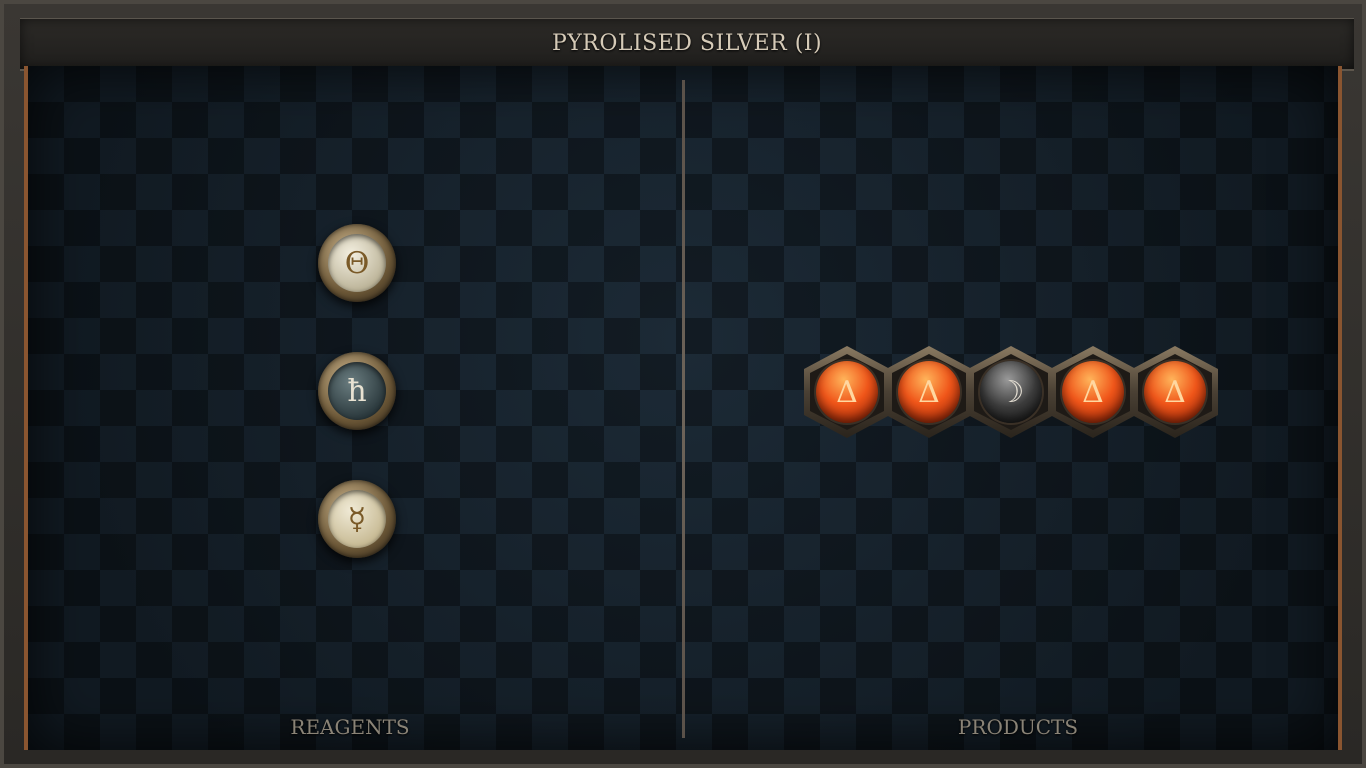  What do you see at coordinates (350, 727) in the screenshot?
I see `reagents-label: REAGENTS` at bounding box center [350, 727].